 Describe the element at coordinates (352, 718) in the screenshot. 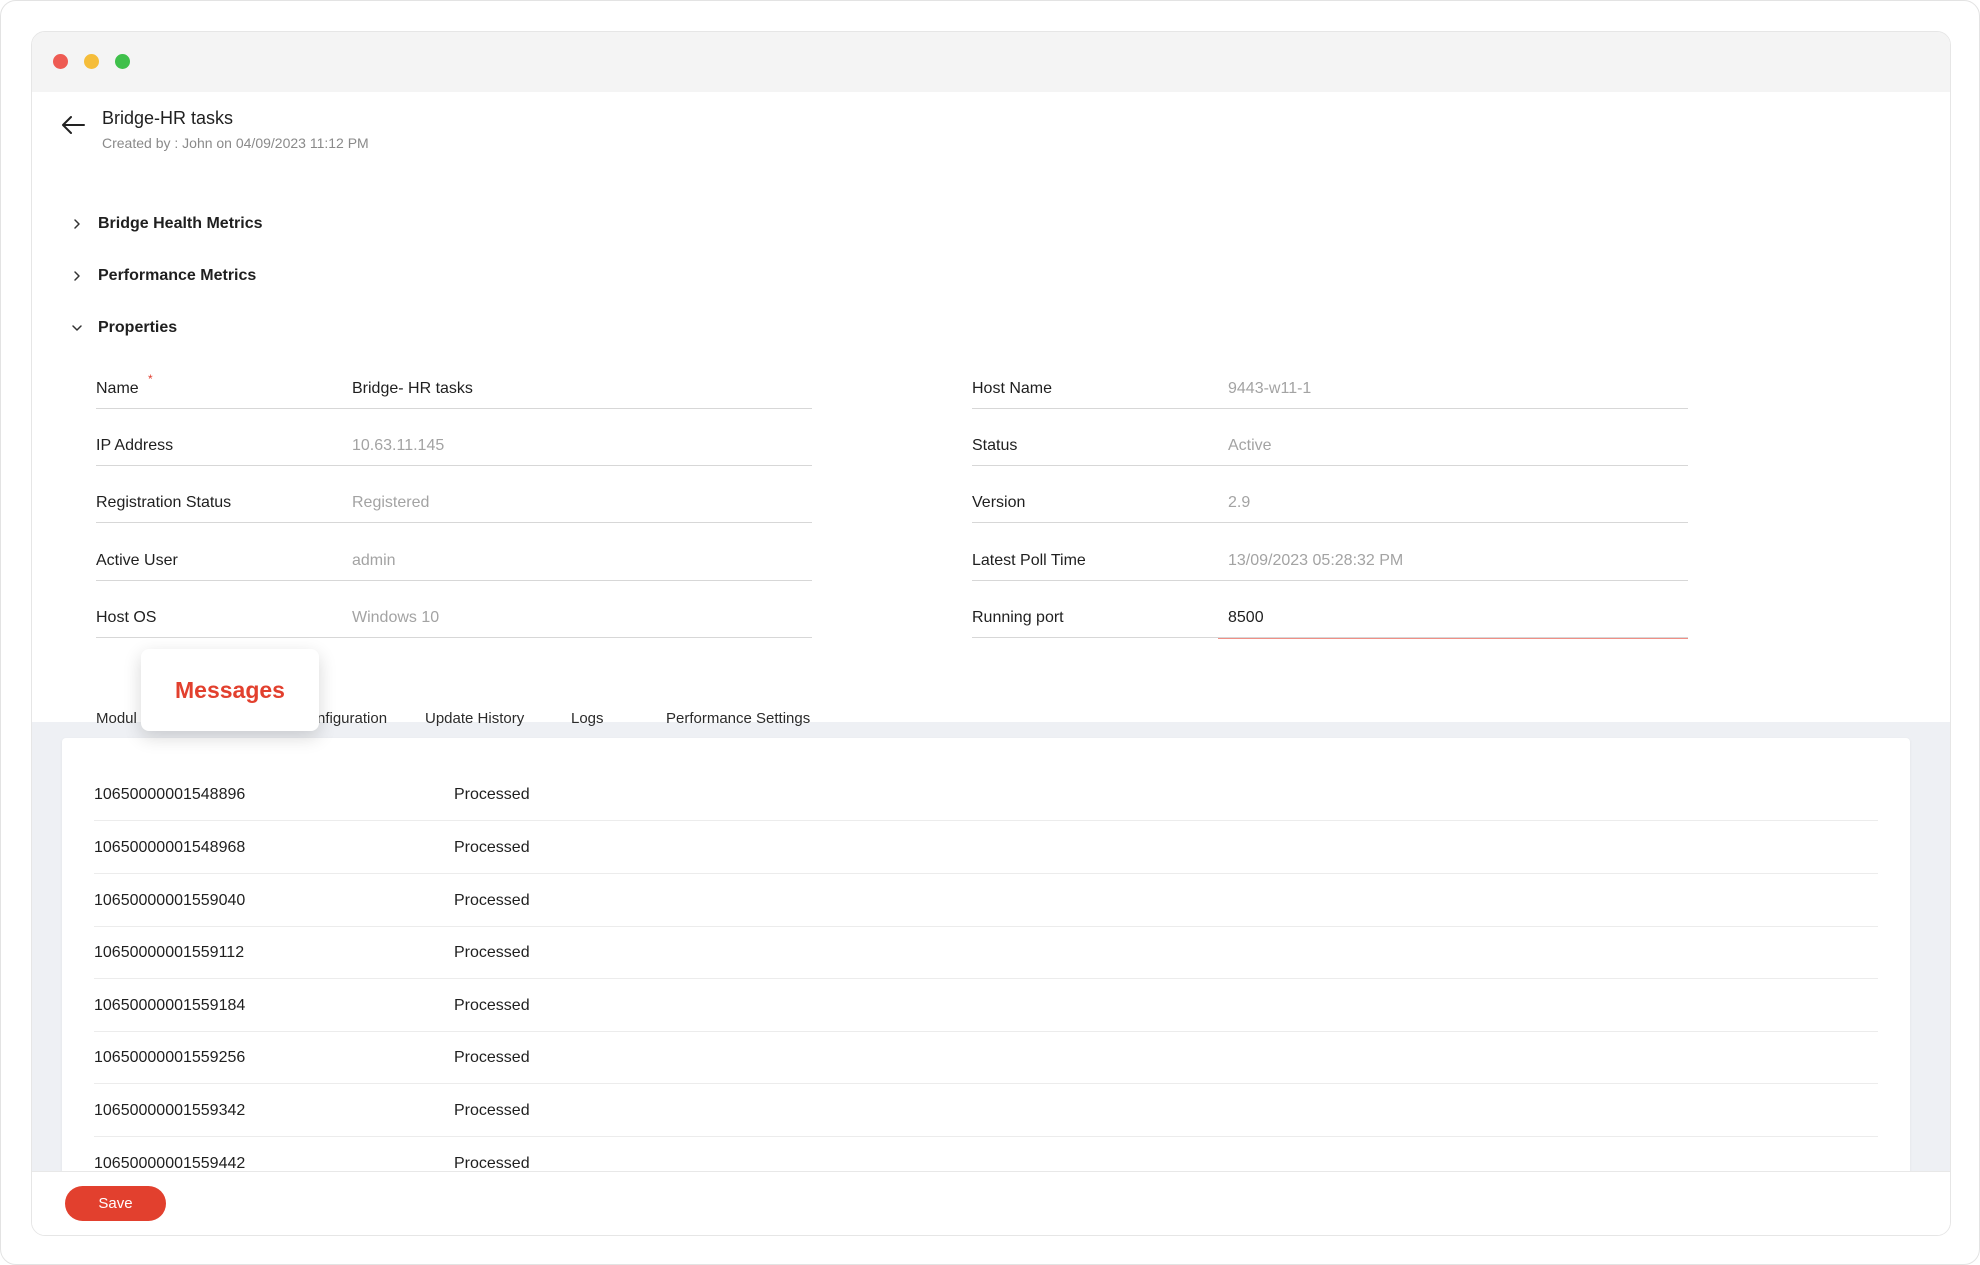

I see `tab-configuration: nfiguration` at that location.